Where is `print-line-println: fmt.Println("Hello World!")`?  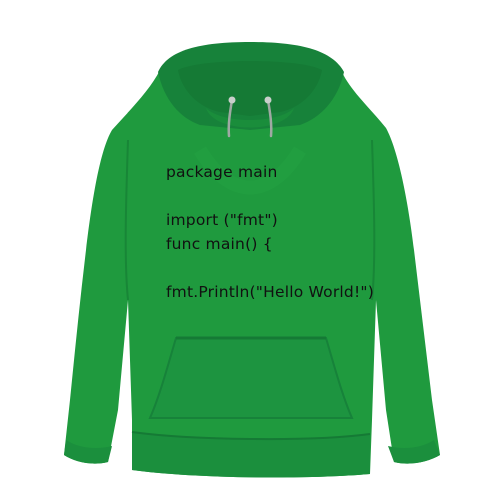 print-line-println: fmt.Println("Hello World!") is located at coordinates (270, 292).